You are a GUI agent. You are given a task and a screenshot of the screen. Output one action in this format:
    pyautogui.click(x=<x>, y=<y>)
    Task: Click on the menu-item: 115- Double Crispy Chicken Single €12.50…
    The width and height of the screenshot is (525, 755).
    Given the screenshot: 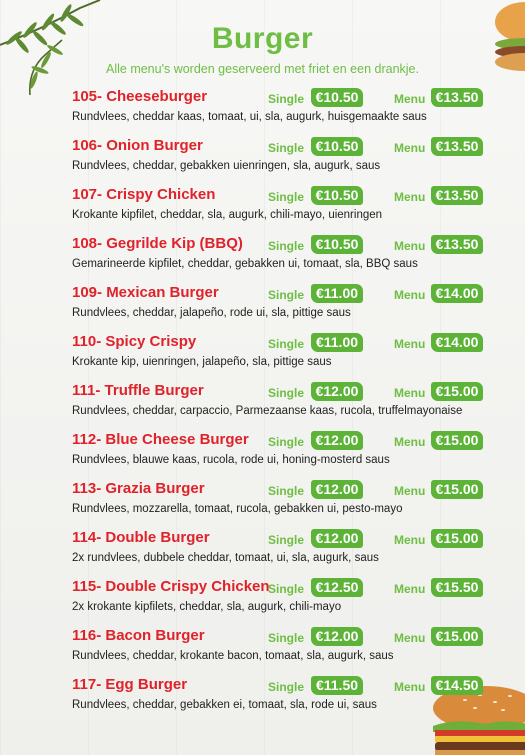 What is the action you would take?
    pyautogui.click(x=292, y=600)
    